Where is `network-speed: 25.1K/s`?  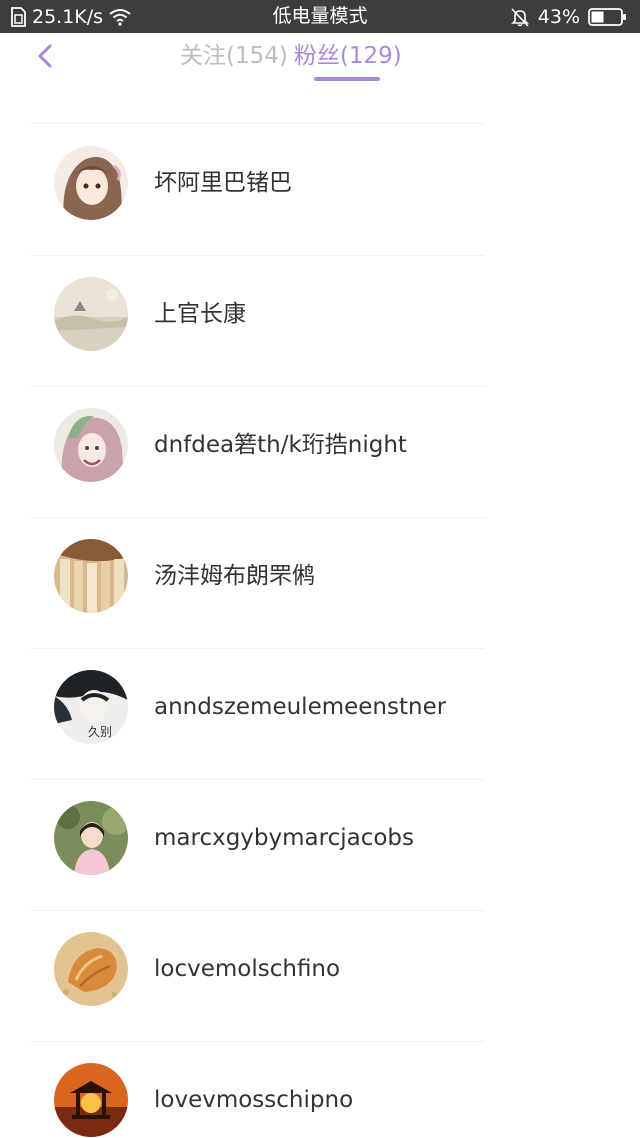 network-speed: 25.1K/s is located at coordinates (68, 16).